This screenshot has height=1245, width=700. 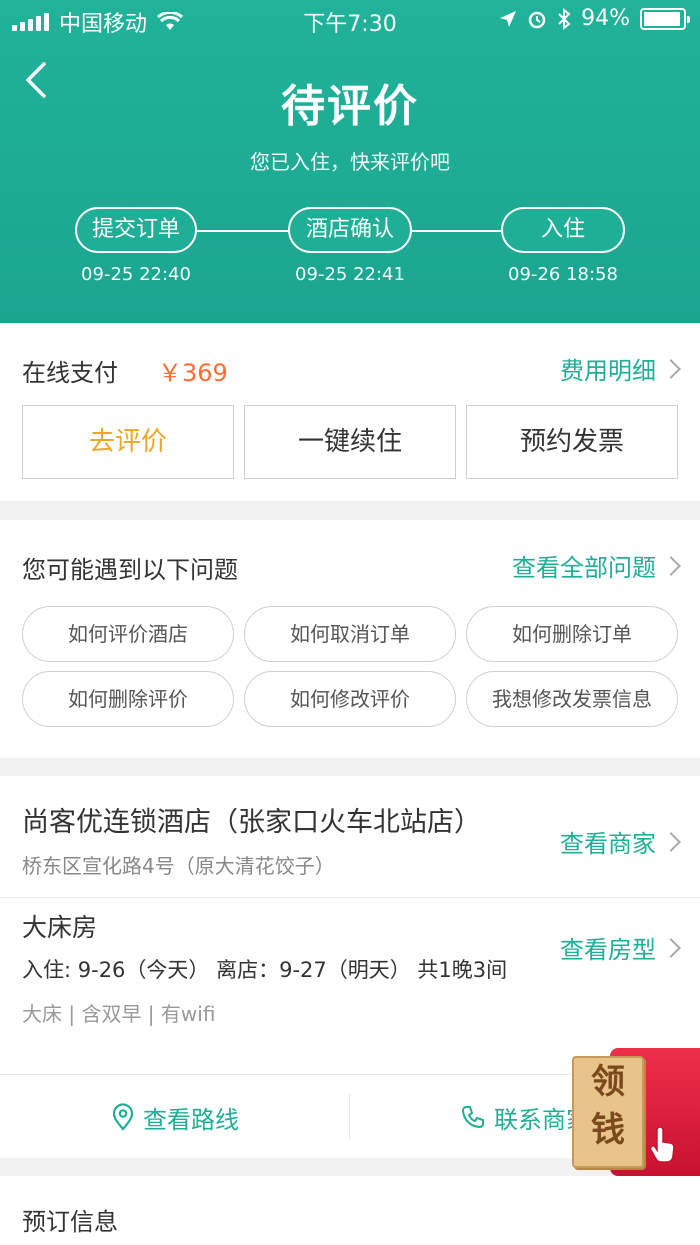 I want to click on faq-chip: 如何取消订单, so click(x=350, y=634).